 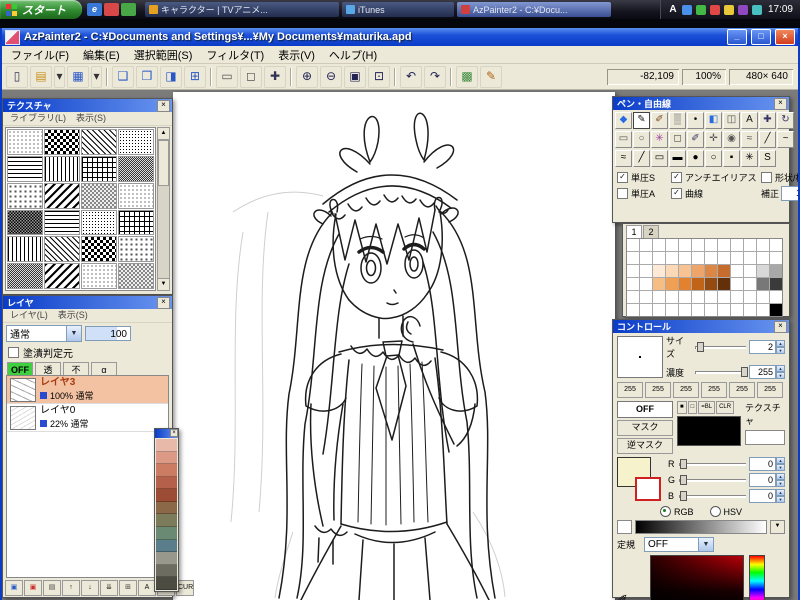 What do you see at coordinates (40, 55) in the screenshot?
I see `menu-item: ファイル(F)` at bounding box center [40, 55].